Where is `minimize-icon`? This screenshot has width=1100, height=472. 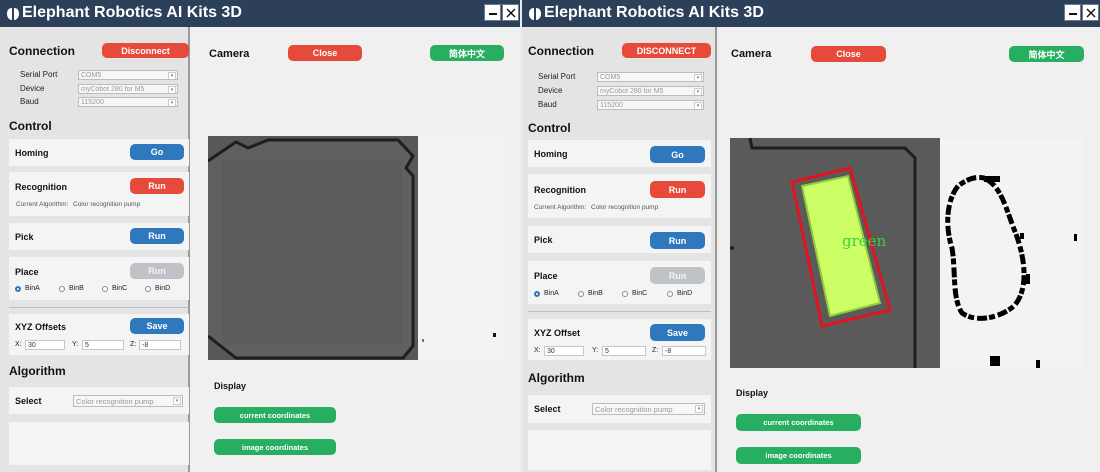
minimize-icon is located at coordinates (1072, 13).